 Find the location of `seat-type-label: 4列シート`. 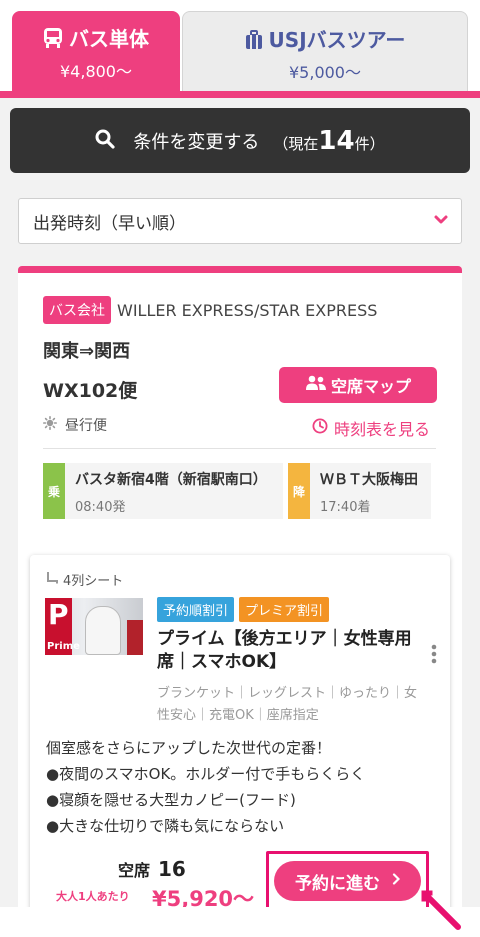

seat-type-label: 4列シート is located at coordinates (93, 581).